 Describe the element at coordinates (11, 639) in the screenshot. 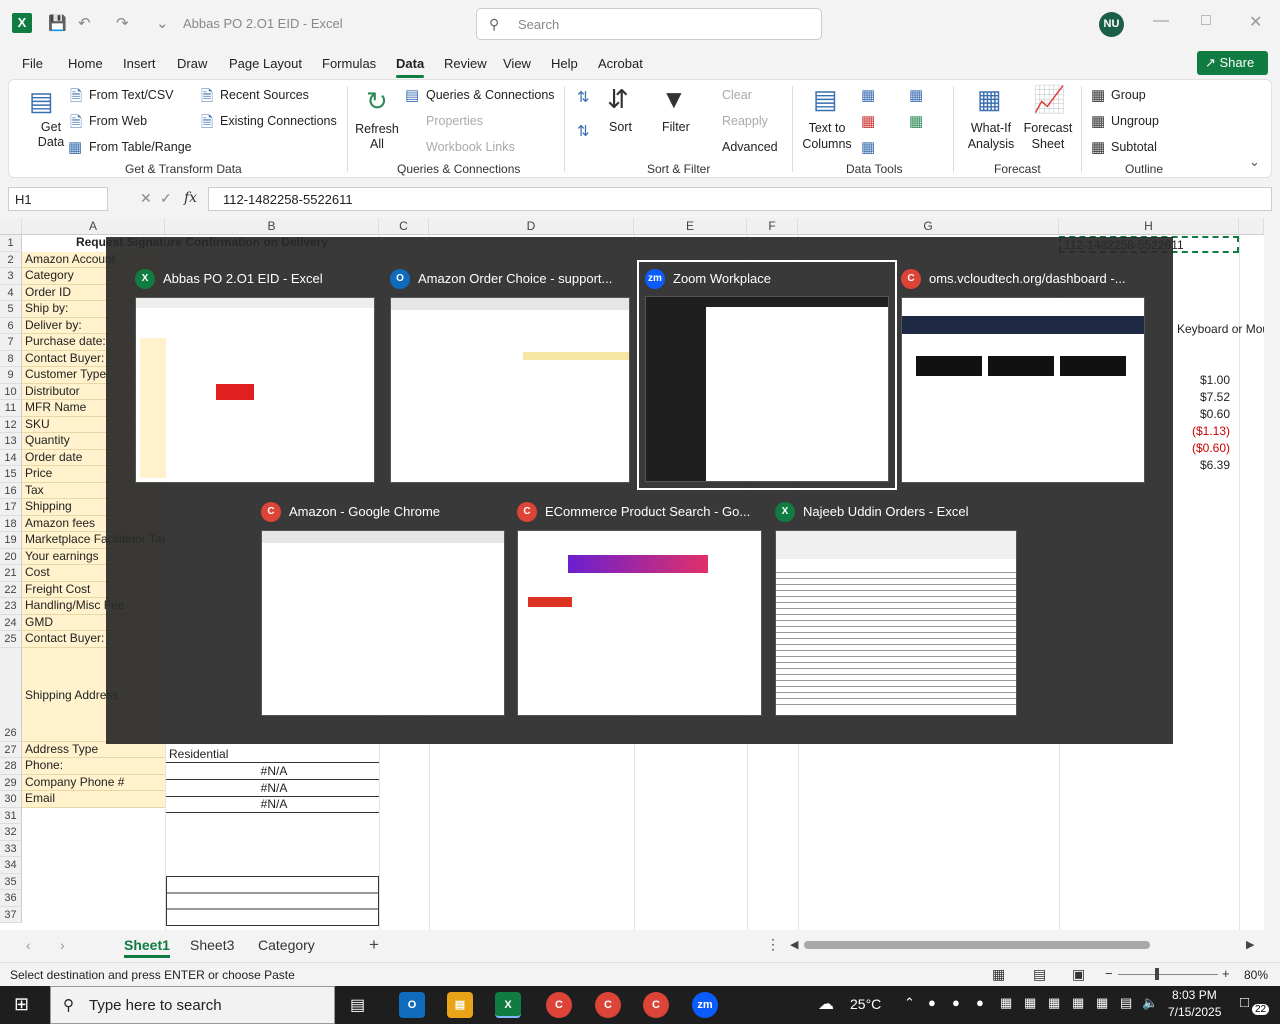

I see `row-header: 25` at that location.